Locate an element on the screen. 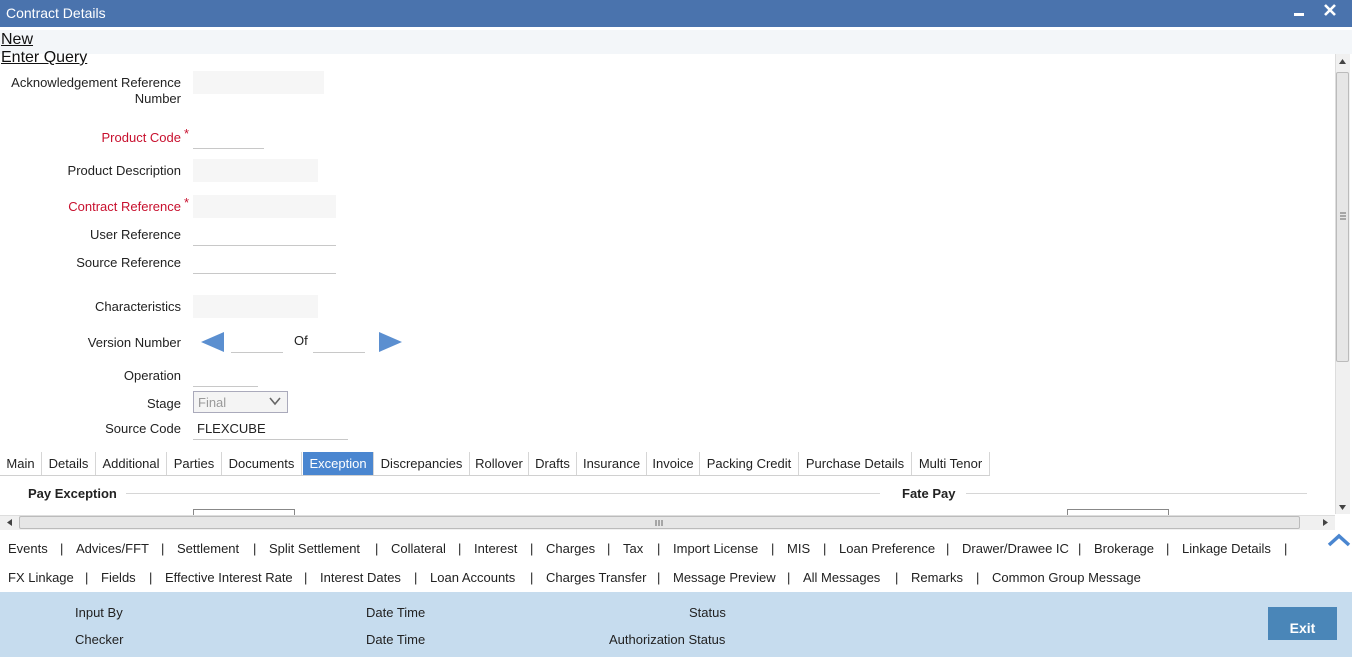 The image size is (1352, 657). checker-date-time-label: Date Time is located at coordinates (396, 639).